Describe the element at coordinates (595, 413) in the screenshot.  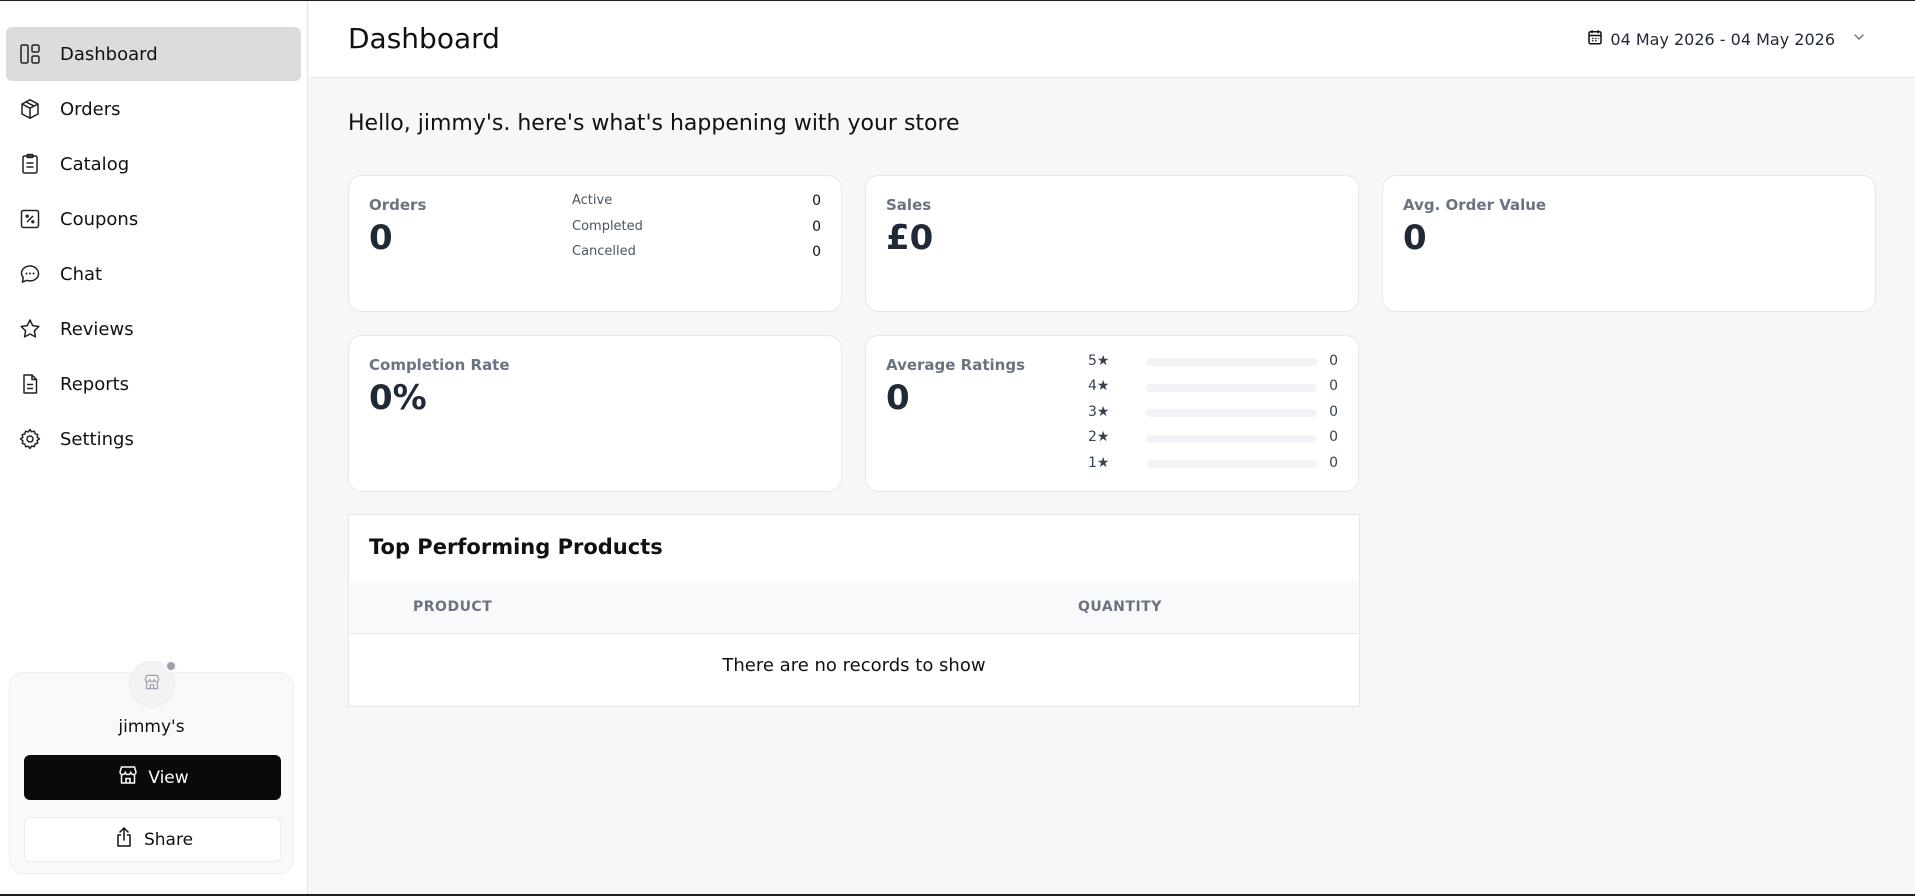
I see `completion-rate-card: Completion Rate 0%` at that location.